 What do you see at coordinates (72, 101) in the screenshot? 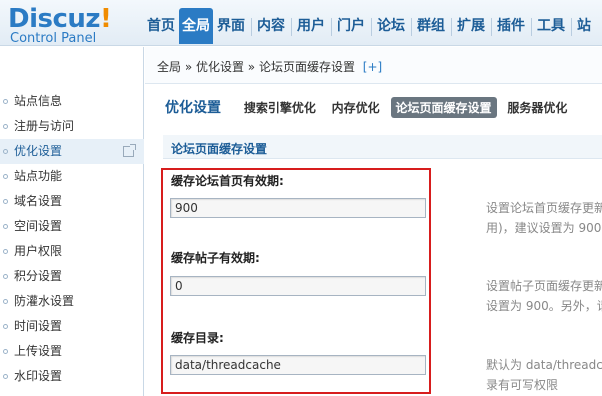
I see `sidebar-item-site-info: 站点信息` at bounding box center [72, 101].